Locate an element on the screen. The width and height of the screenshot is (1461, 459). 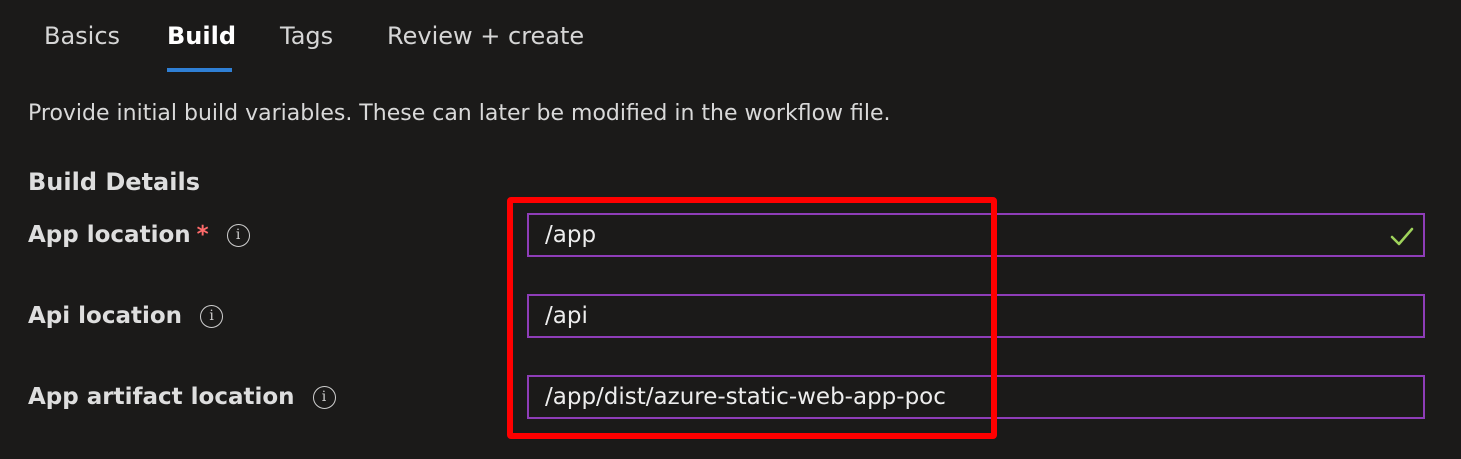
app-location-input is located at coordinates (976, 235).